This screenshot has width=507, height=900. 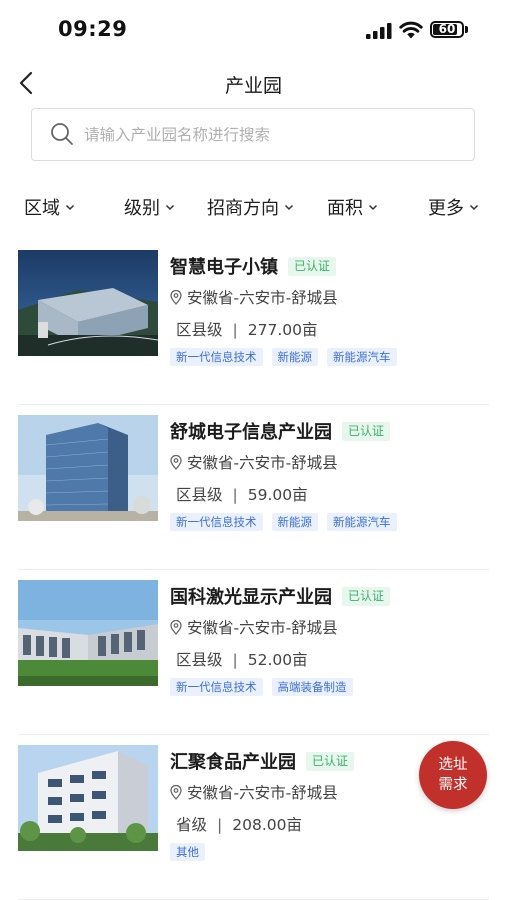 I want to click on fab-label-line2: 需求, so click(x=453, y=785).